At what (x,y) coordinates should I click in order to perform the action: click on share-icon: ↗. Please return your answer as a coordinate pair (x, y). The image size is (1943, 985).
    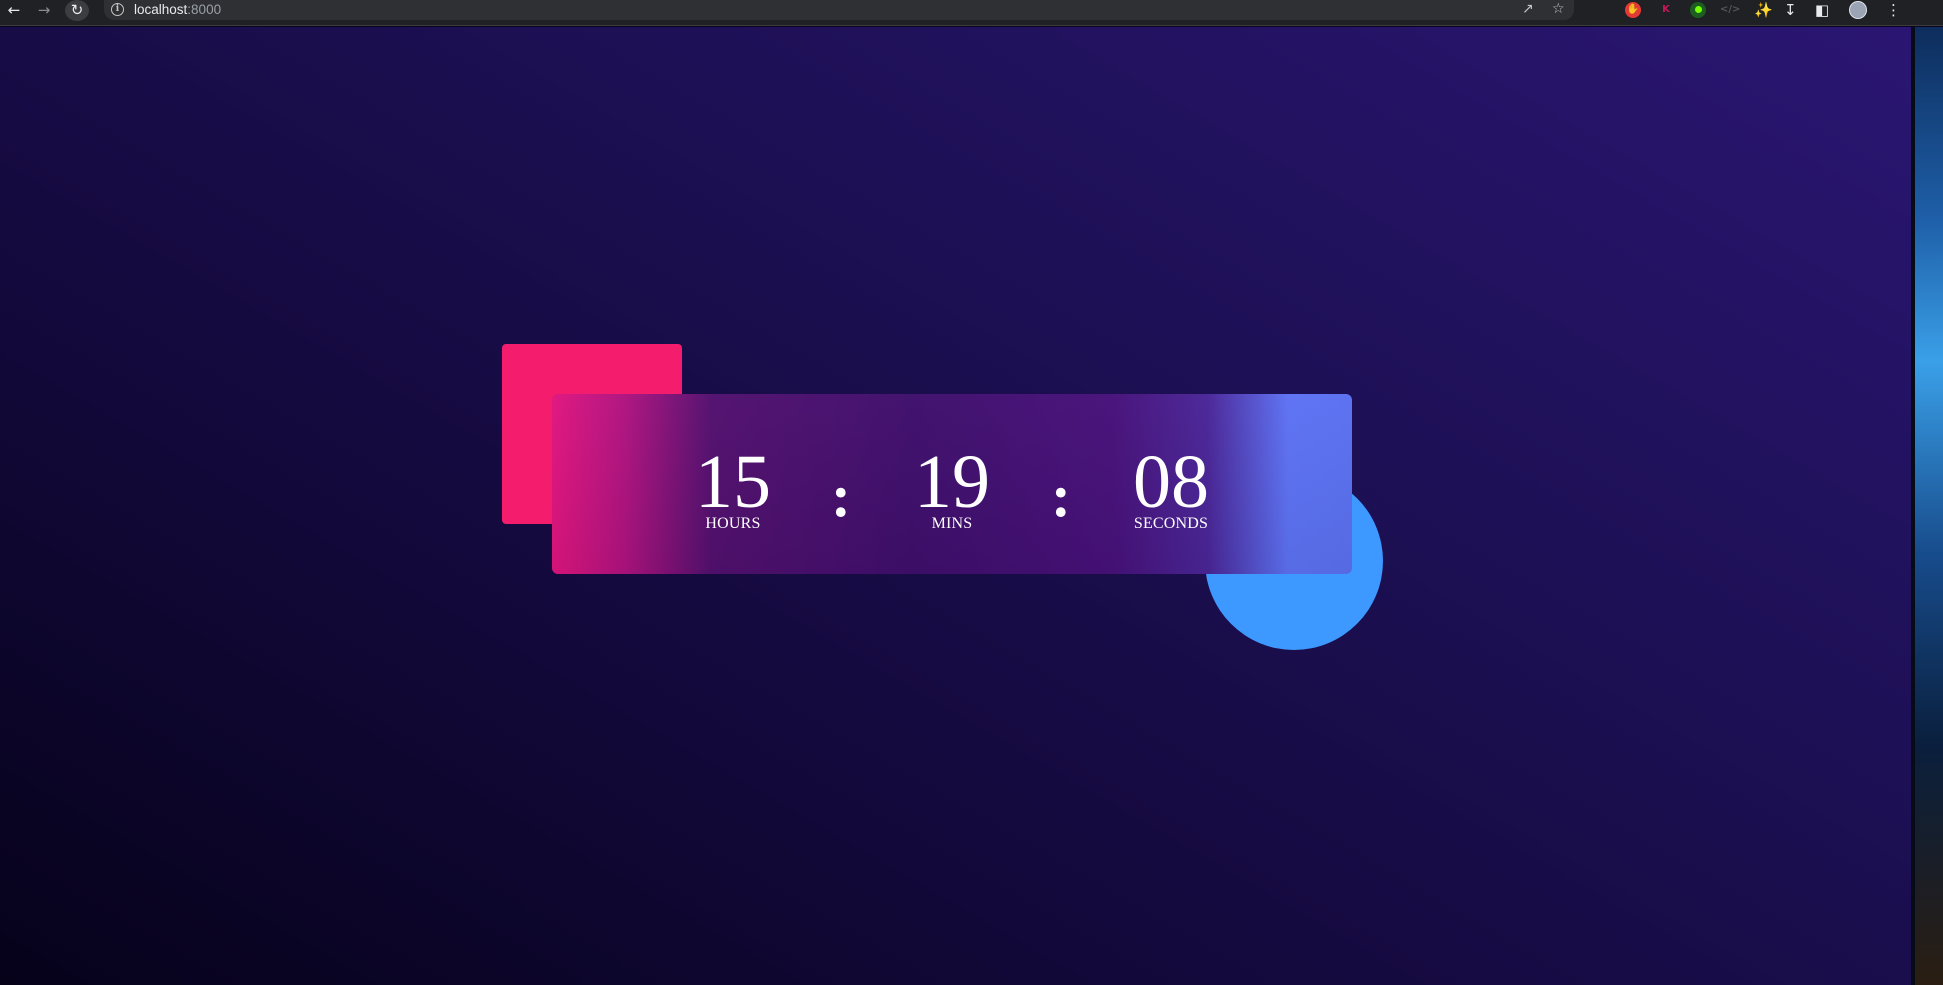
    Looking at the image, I should click on (1528, 9).